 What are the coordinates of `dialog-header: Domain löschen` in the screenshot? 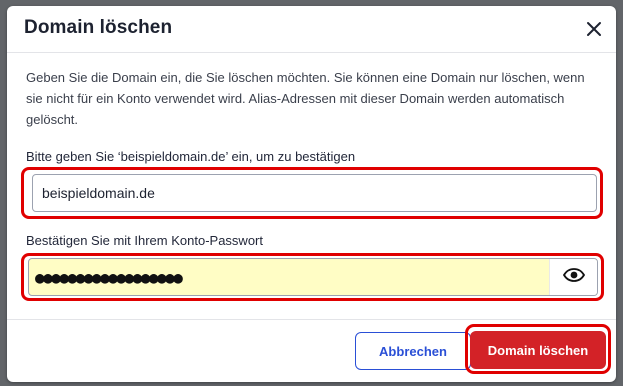 It's located at (311, 29).